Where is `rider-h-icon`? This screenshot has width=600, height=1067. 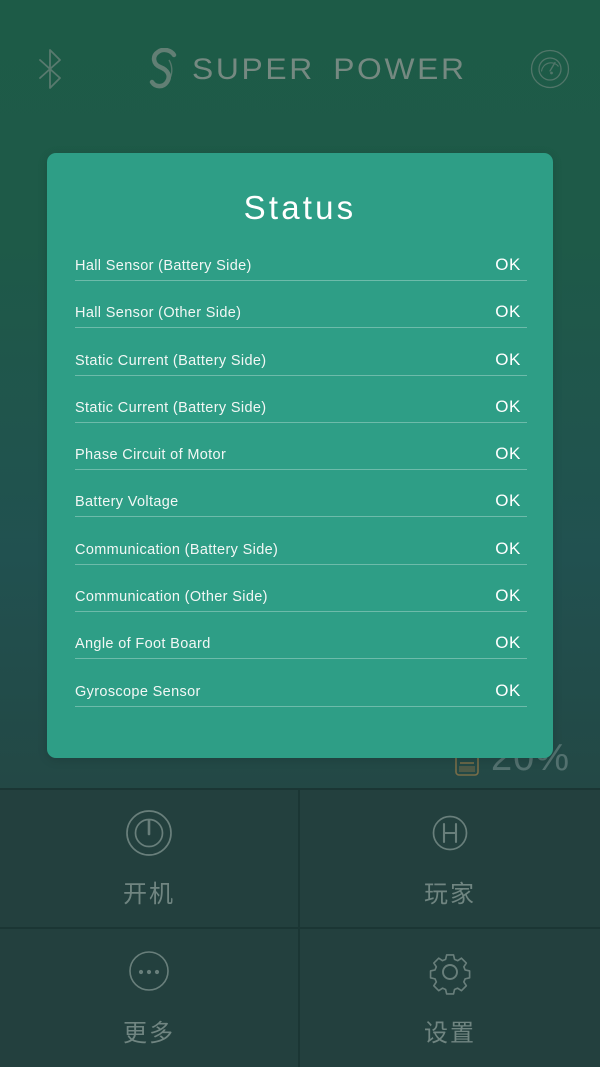 rider-h-icon is located at coordinates (450, 833).